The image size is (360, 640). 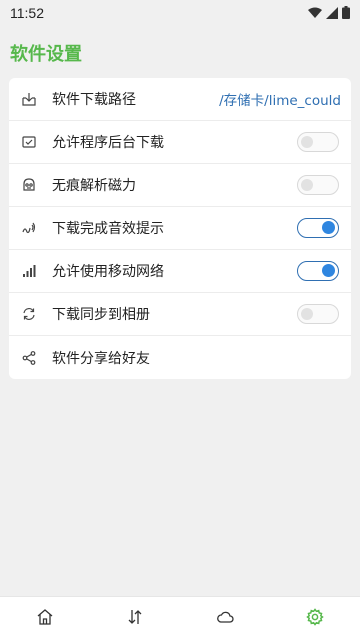 I want to click on nav-settings, so click(x=315, y=619).